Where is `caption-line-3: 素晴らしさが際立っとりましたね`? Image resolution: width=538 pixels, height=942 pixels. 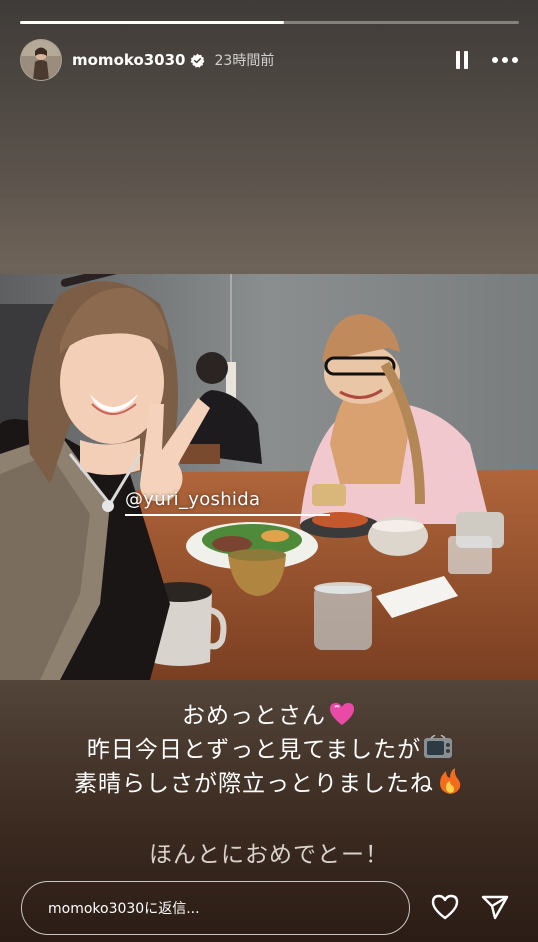
caption-line-3: 素晴らしさが際立っとりましたね is located at coordinates (269, 781).